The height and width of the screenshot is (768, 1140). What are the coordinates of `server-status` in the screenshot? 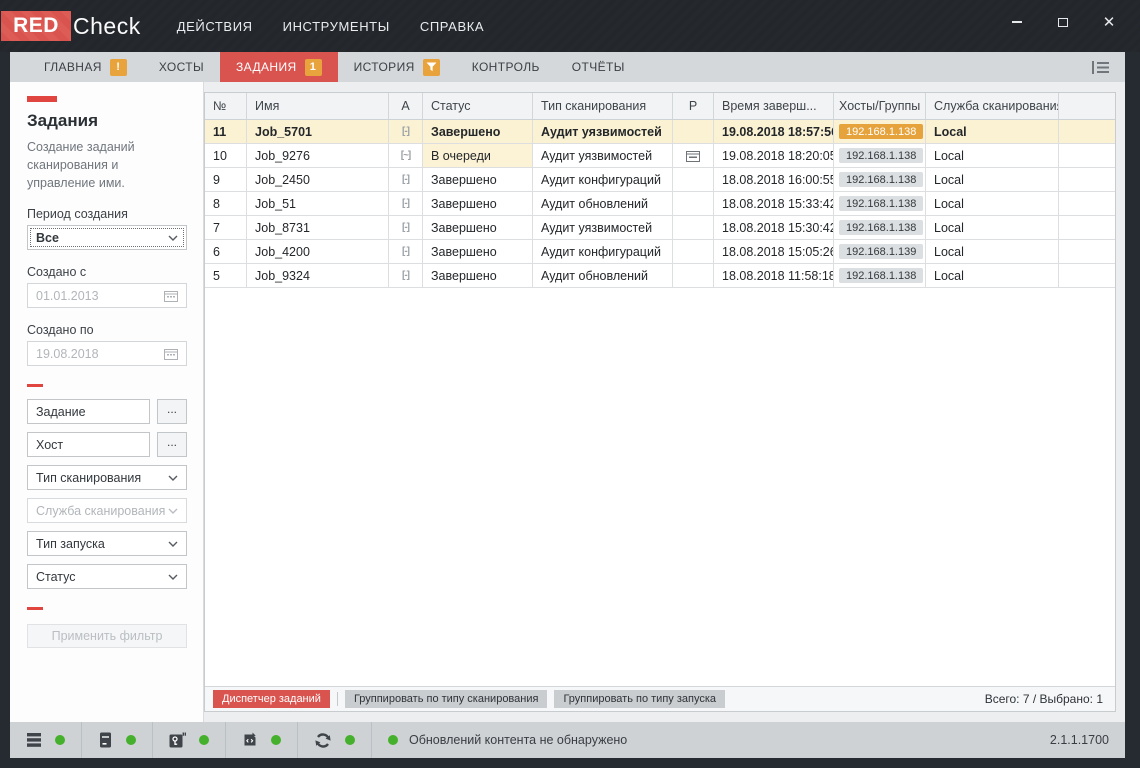 It's located at (117, 740).